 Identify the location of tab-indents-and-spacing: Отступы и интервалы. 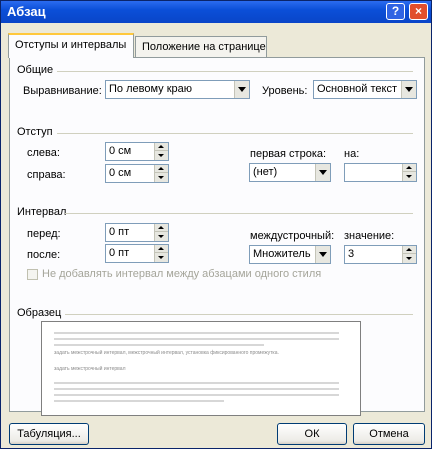
(71, 45).